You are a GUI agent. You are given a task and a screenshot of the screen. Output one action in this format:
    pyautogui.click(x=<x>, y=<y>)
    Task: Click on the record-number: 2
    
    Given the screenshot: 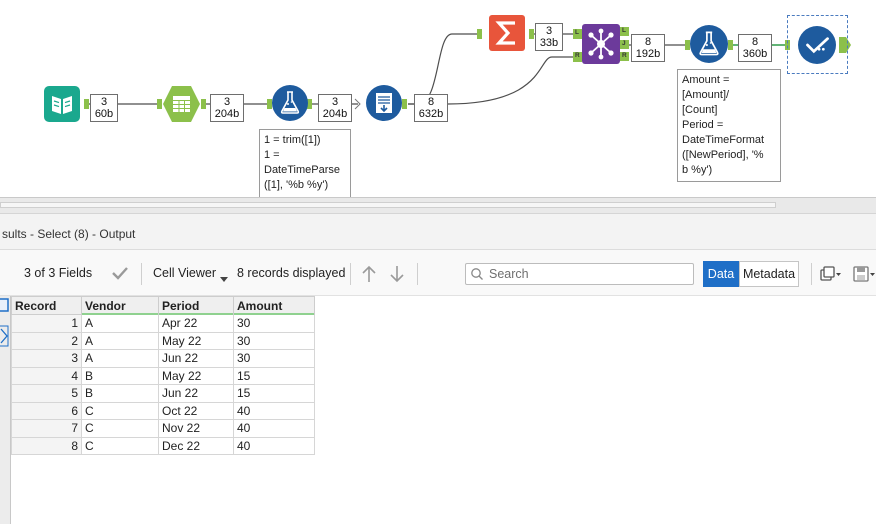 What is the action you would take?
    pyautogui.click(x=46, y=340)
    